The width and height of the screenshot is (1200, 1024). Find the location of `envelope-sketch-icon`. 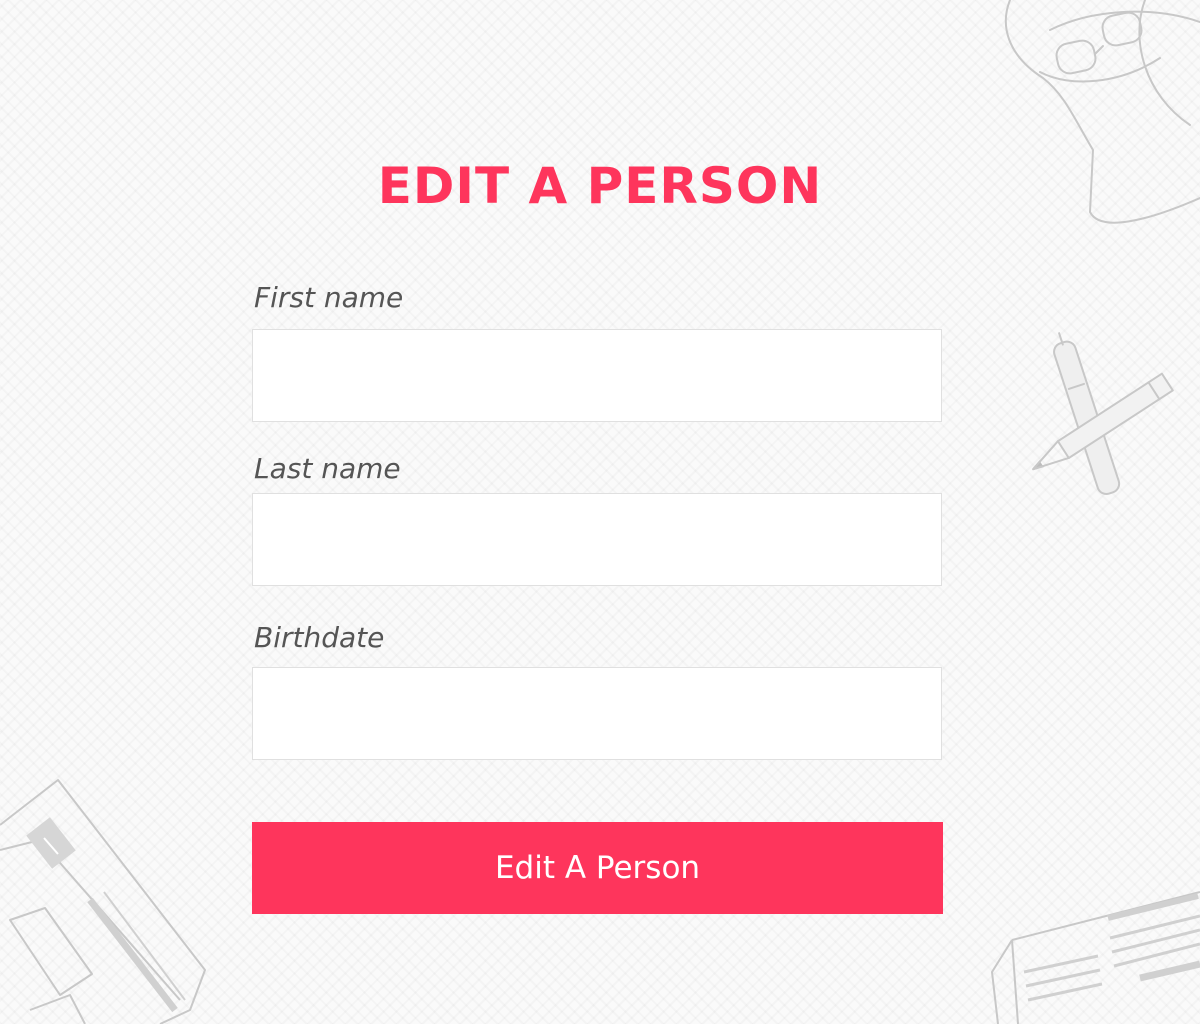

envelope-sketch-icon is located at coordinates (103, 901).